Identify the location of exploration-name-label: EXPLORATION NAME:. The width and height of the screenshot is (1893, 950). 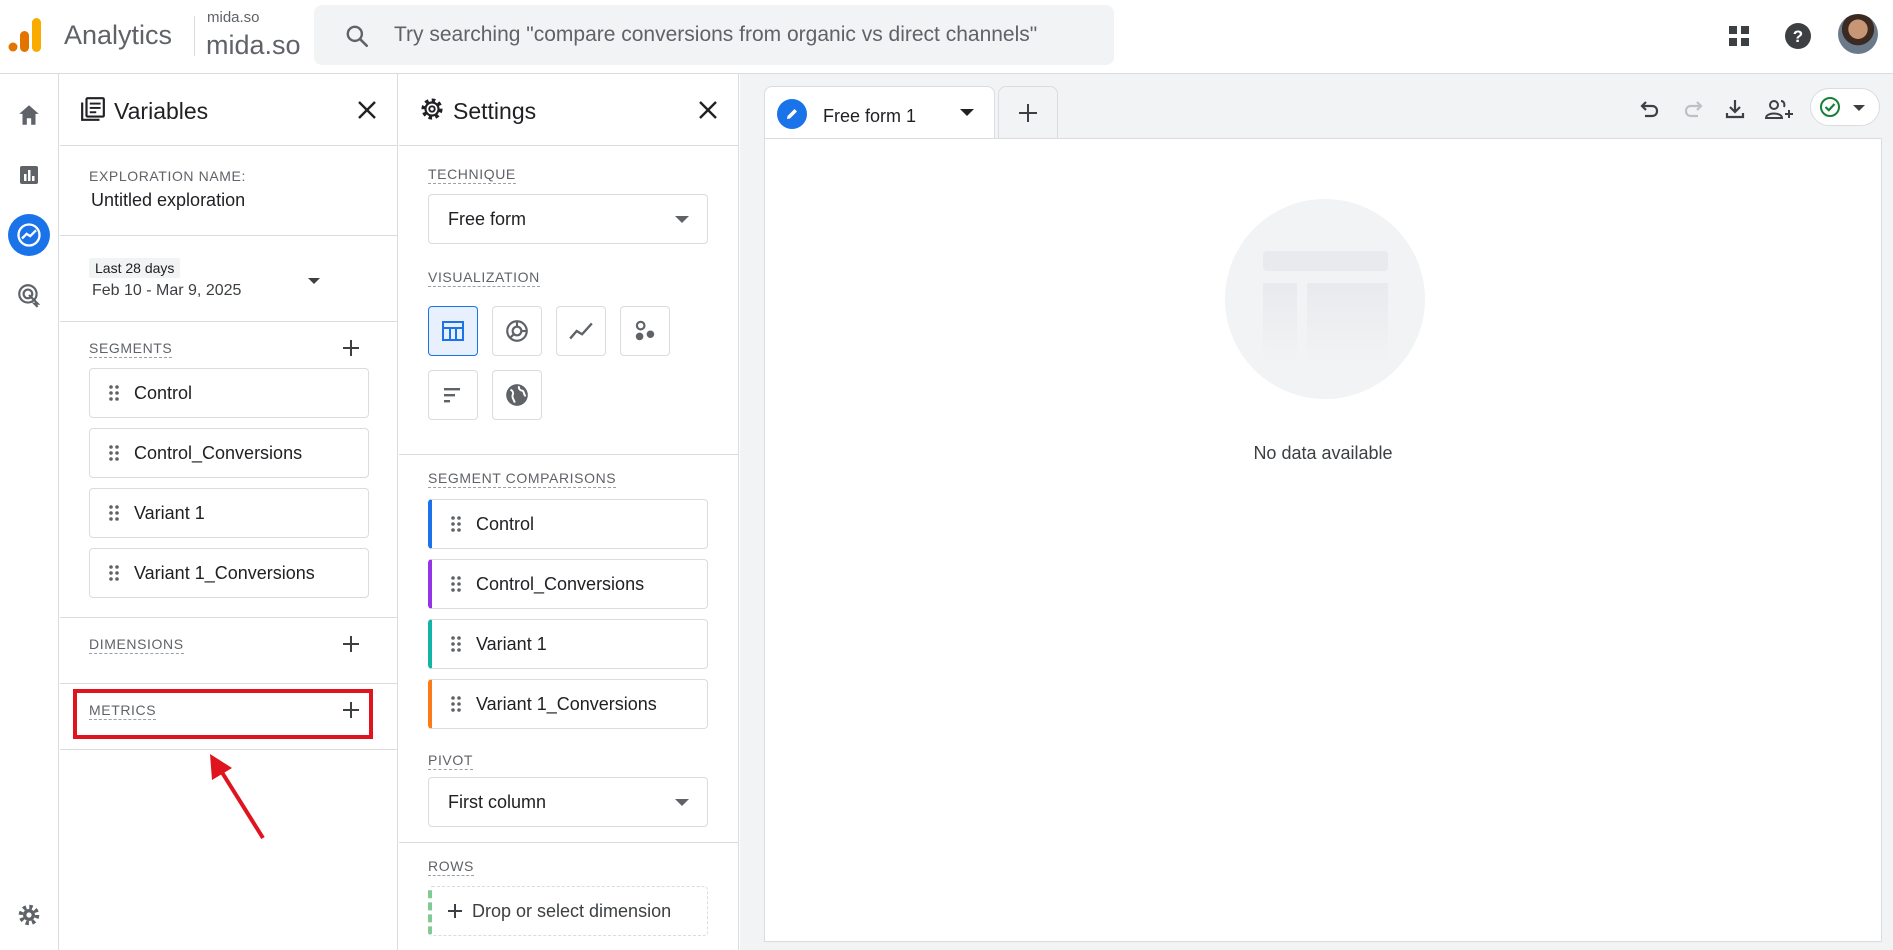
(167, 176).